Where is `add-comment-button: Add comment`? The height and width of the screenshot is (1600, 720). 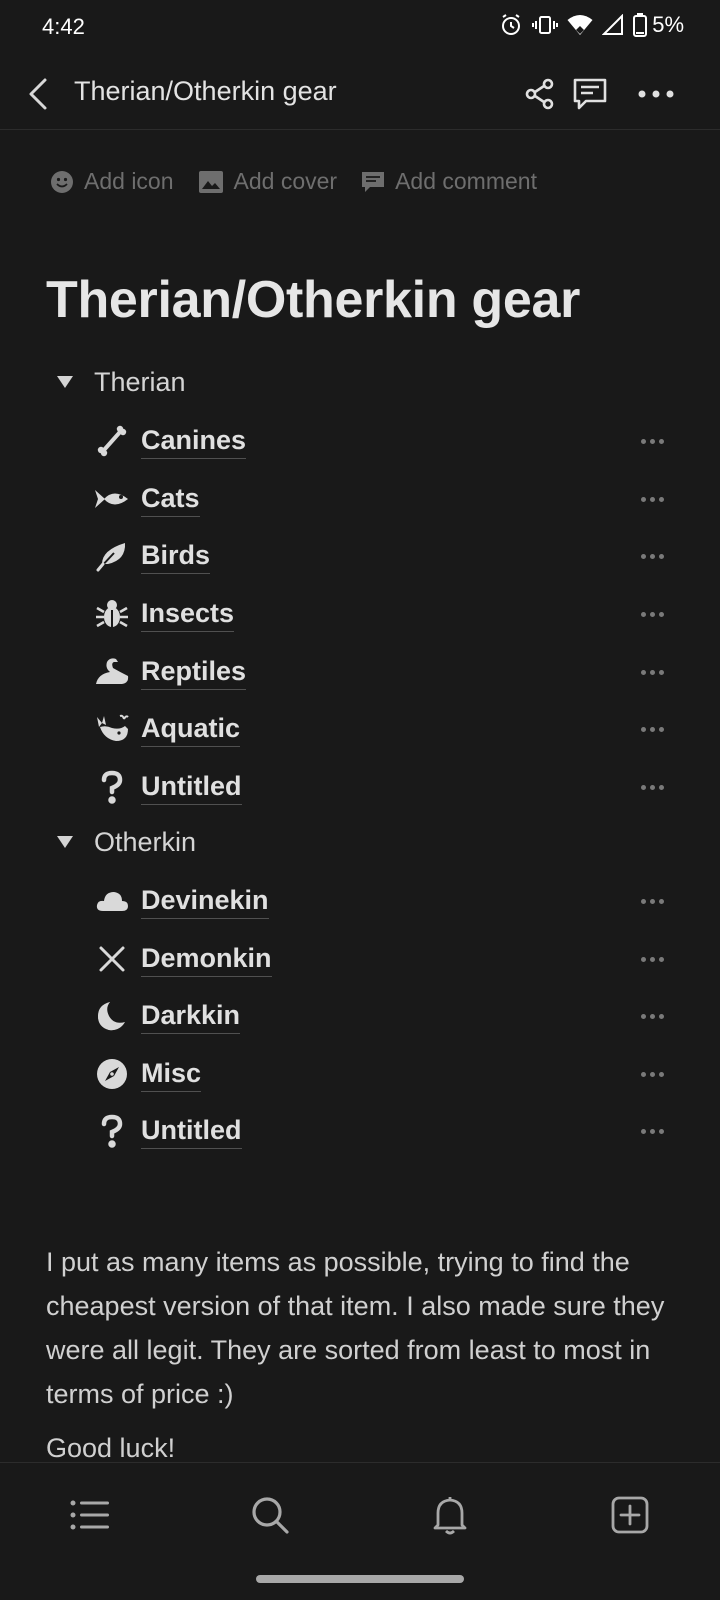
add-comment-button: Add comment is located at coordinates (449, 181).